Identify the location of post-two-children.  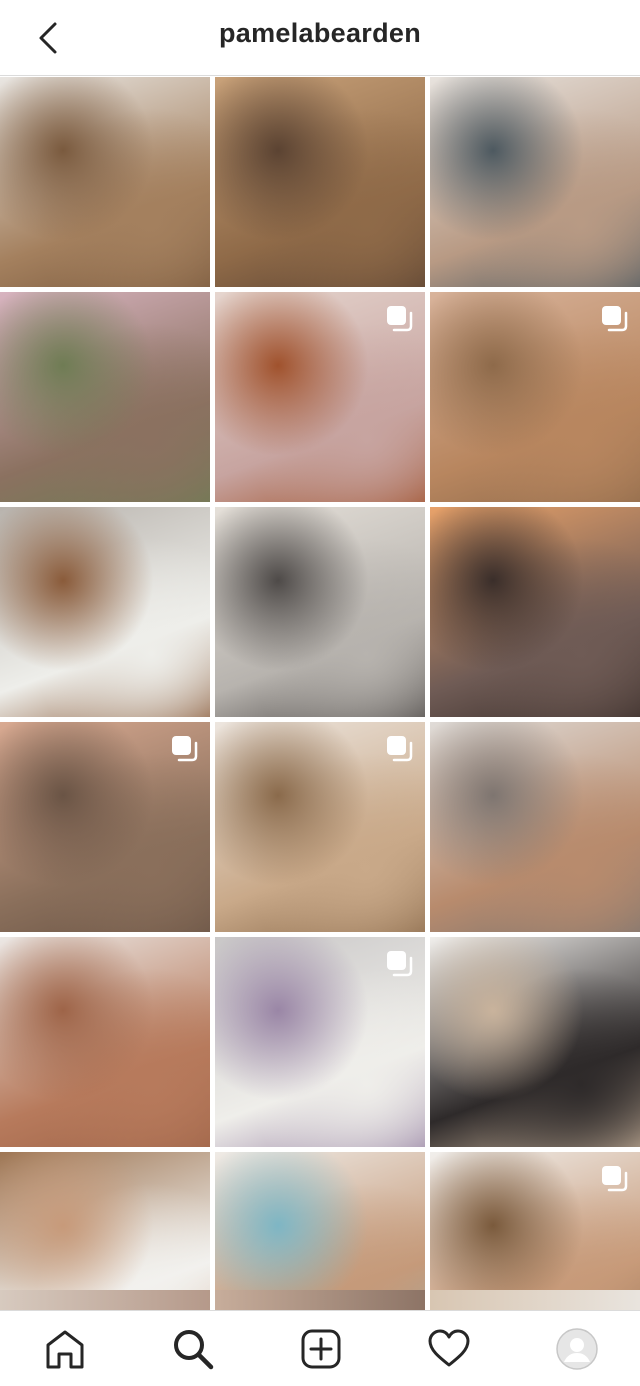
(105, 1042).